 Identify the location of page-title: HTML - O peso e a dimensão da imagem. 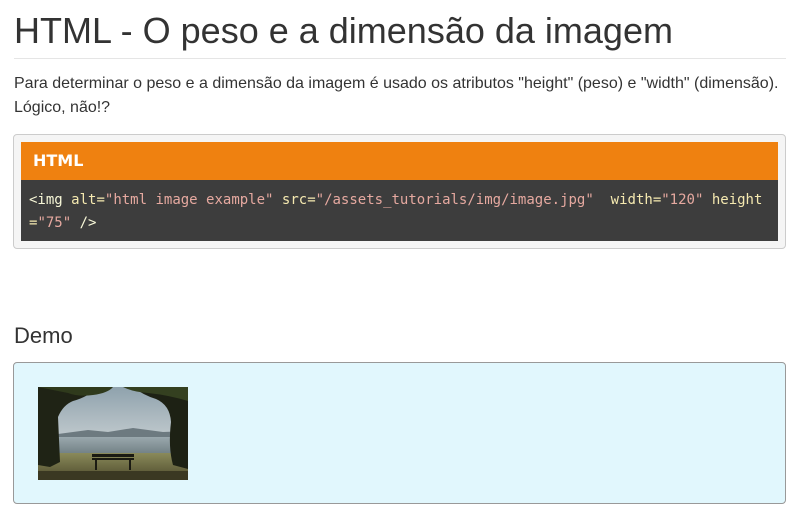
(400, 33).